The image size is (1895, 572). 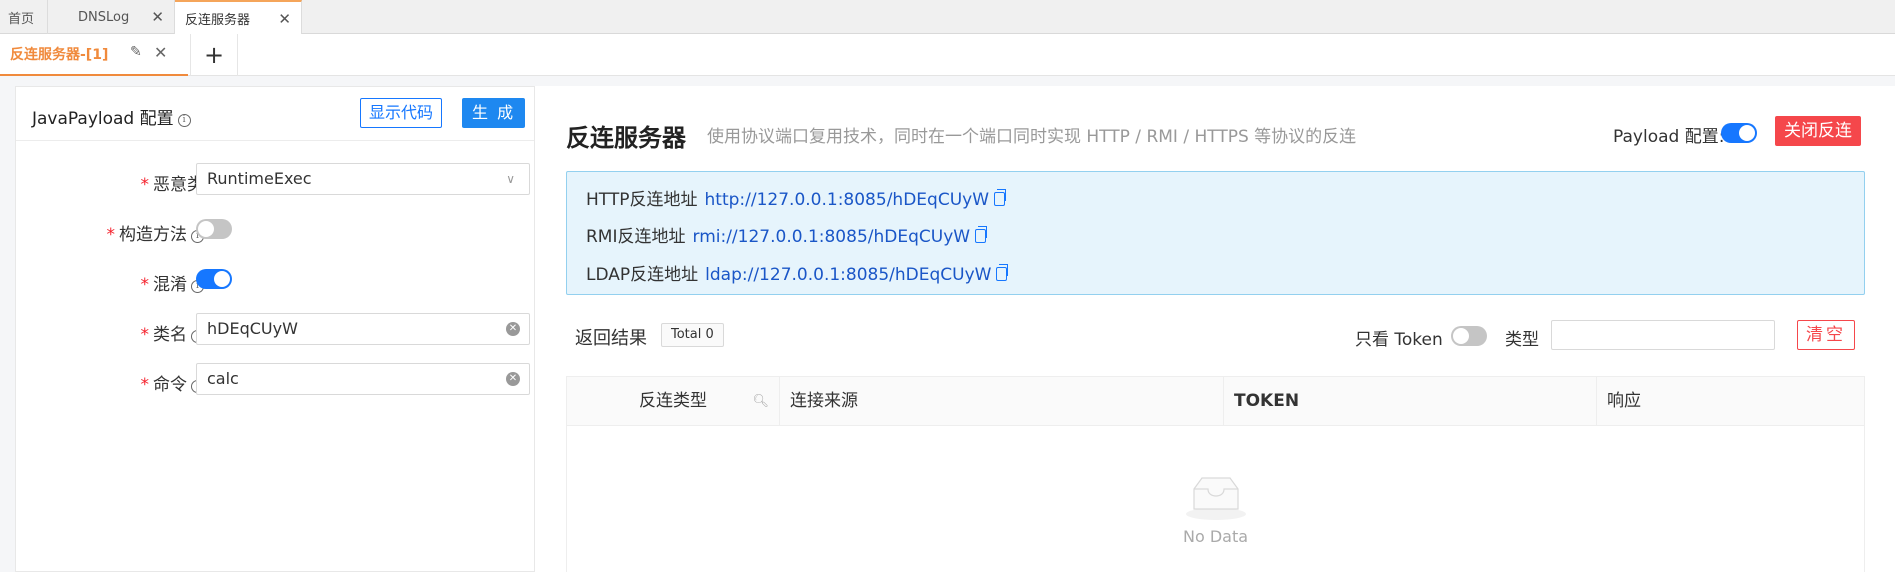 I want to click on tab-label: DNSLog, so click(x=104, y=17).